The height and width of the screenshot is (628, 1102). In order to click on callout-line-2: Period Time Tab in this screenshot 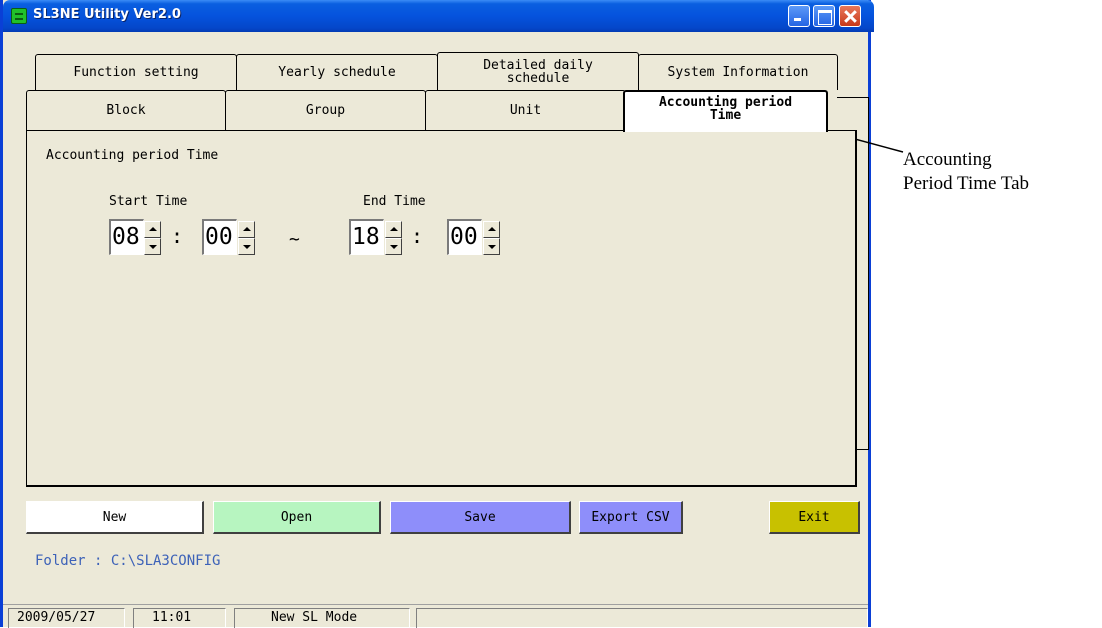, I will do `click(966, 183)`.